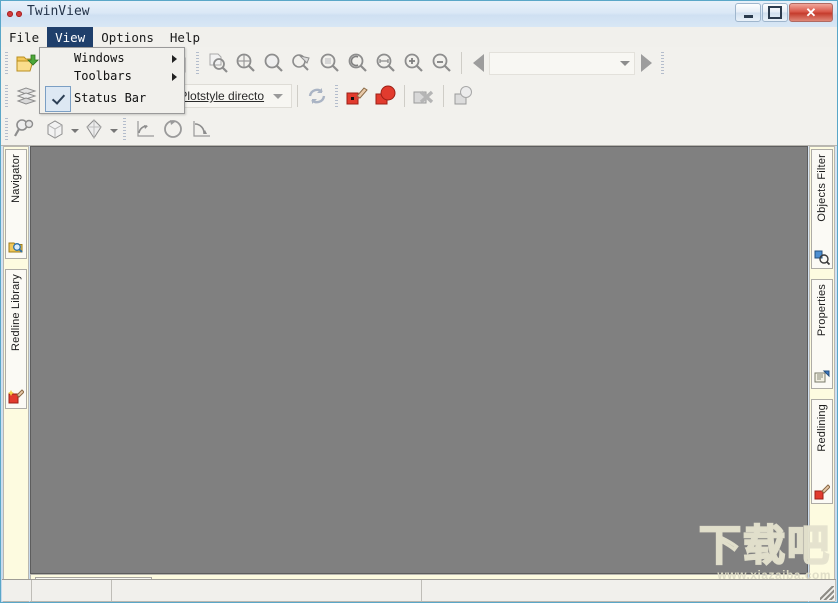  Describe the element at coordinates (822, 257) in the screenshot. I see `objects-filter-icon` at that location.